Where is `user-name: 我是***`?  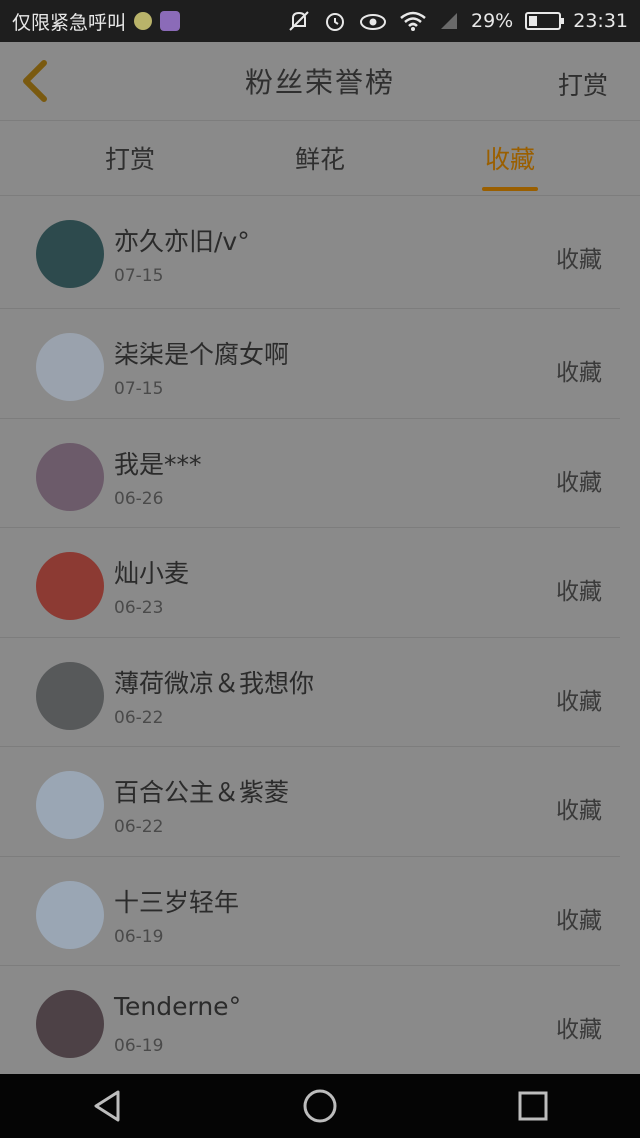 user-name: 我是*** is located at coordinates (158, 464).